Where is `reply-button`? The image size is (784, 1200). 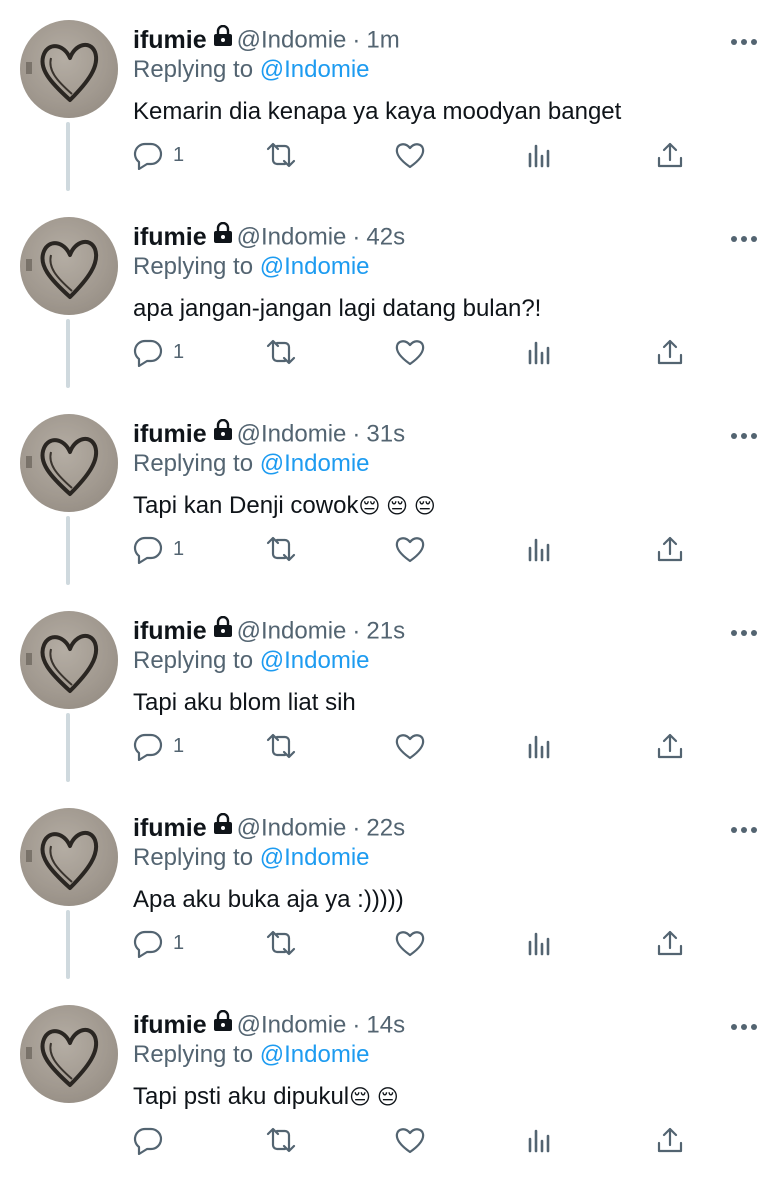 reply-button is located at coordinates (148, 1143).